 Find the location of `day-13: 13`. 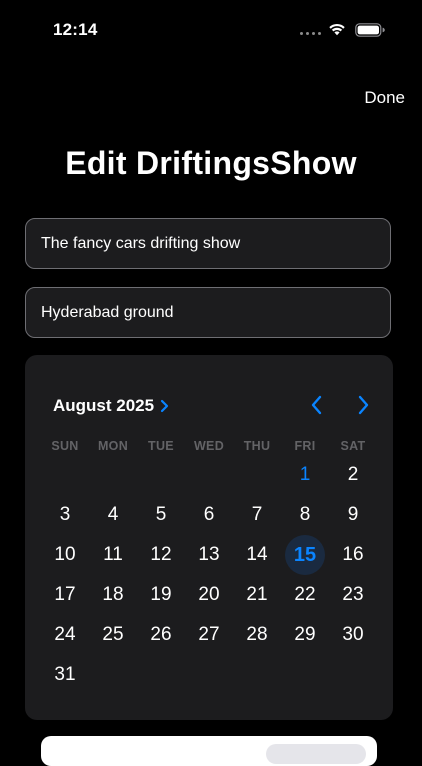

day-13: 13 is located at coordinates (209, 555).